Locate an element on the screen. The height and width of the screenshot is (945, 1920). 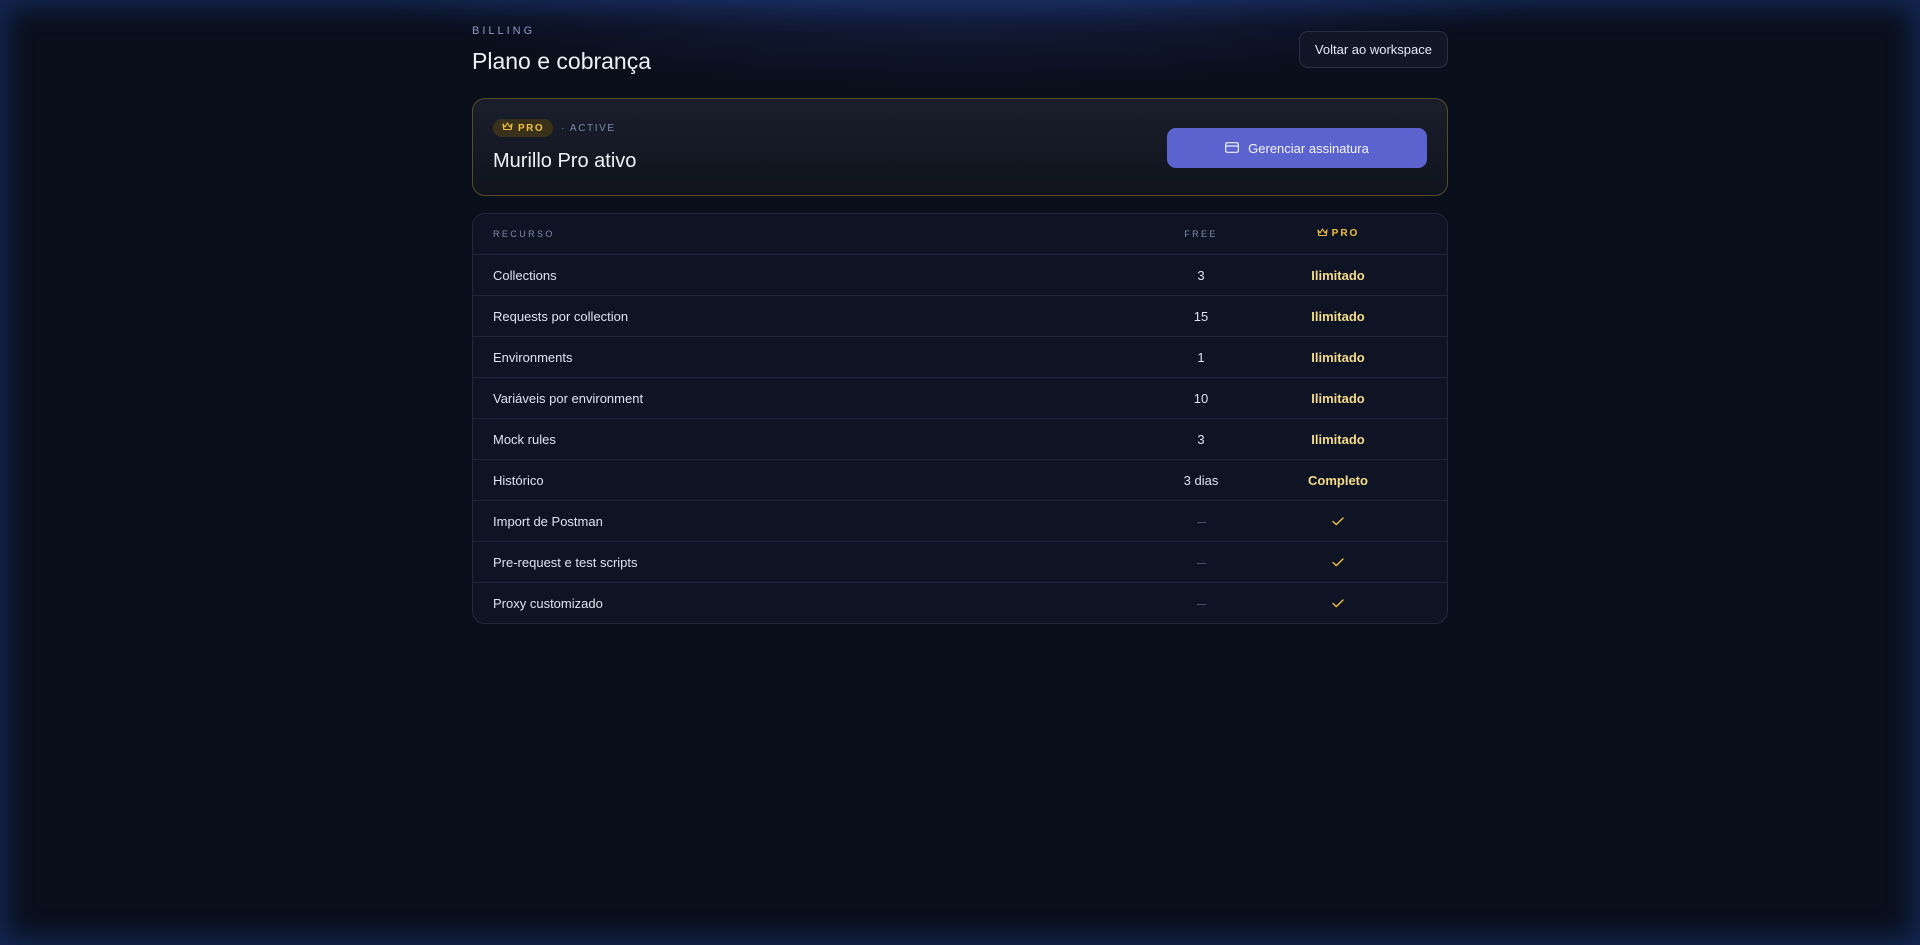
plan-status: · ACTIVE is located at coordinates (588, 128).